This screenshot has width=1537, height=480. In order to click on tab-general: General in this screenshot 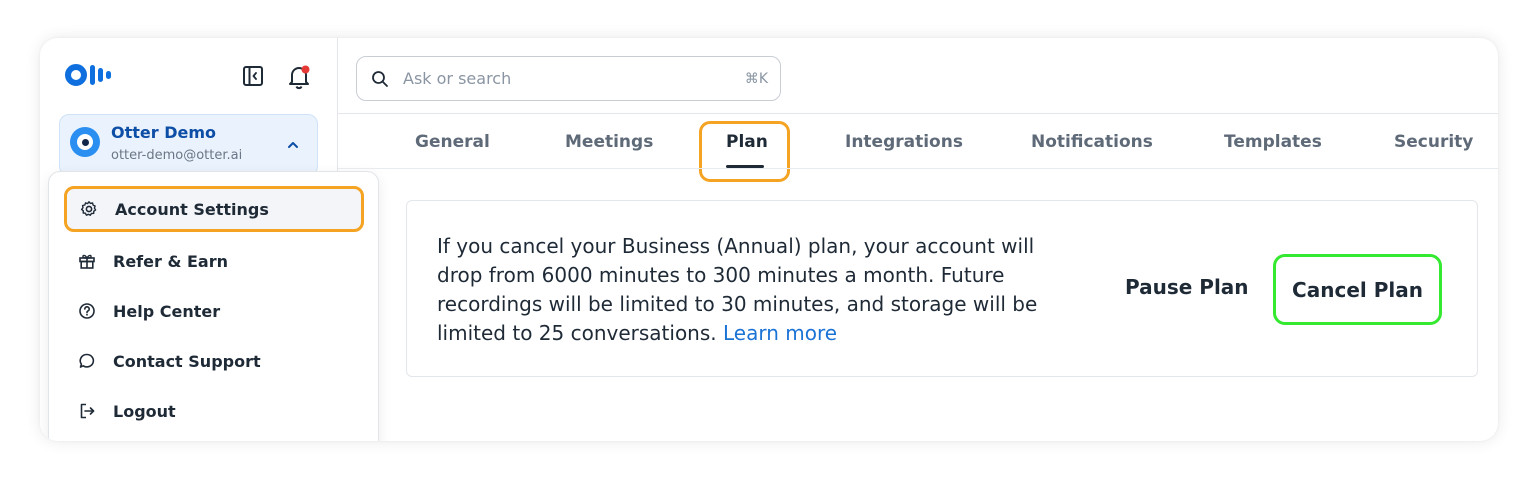, I will do `click(452, 142)`.